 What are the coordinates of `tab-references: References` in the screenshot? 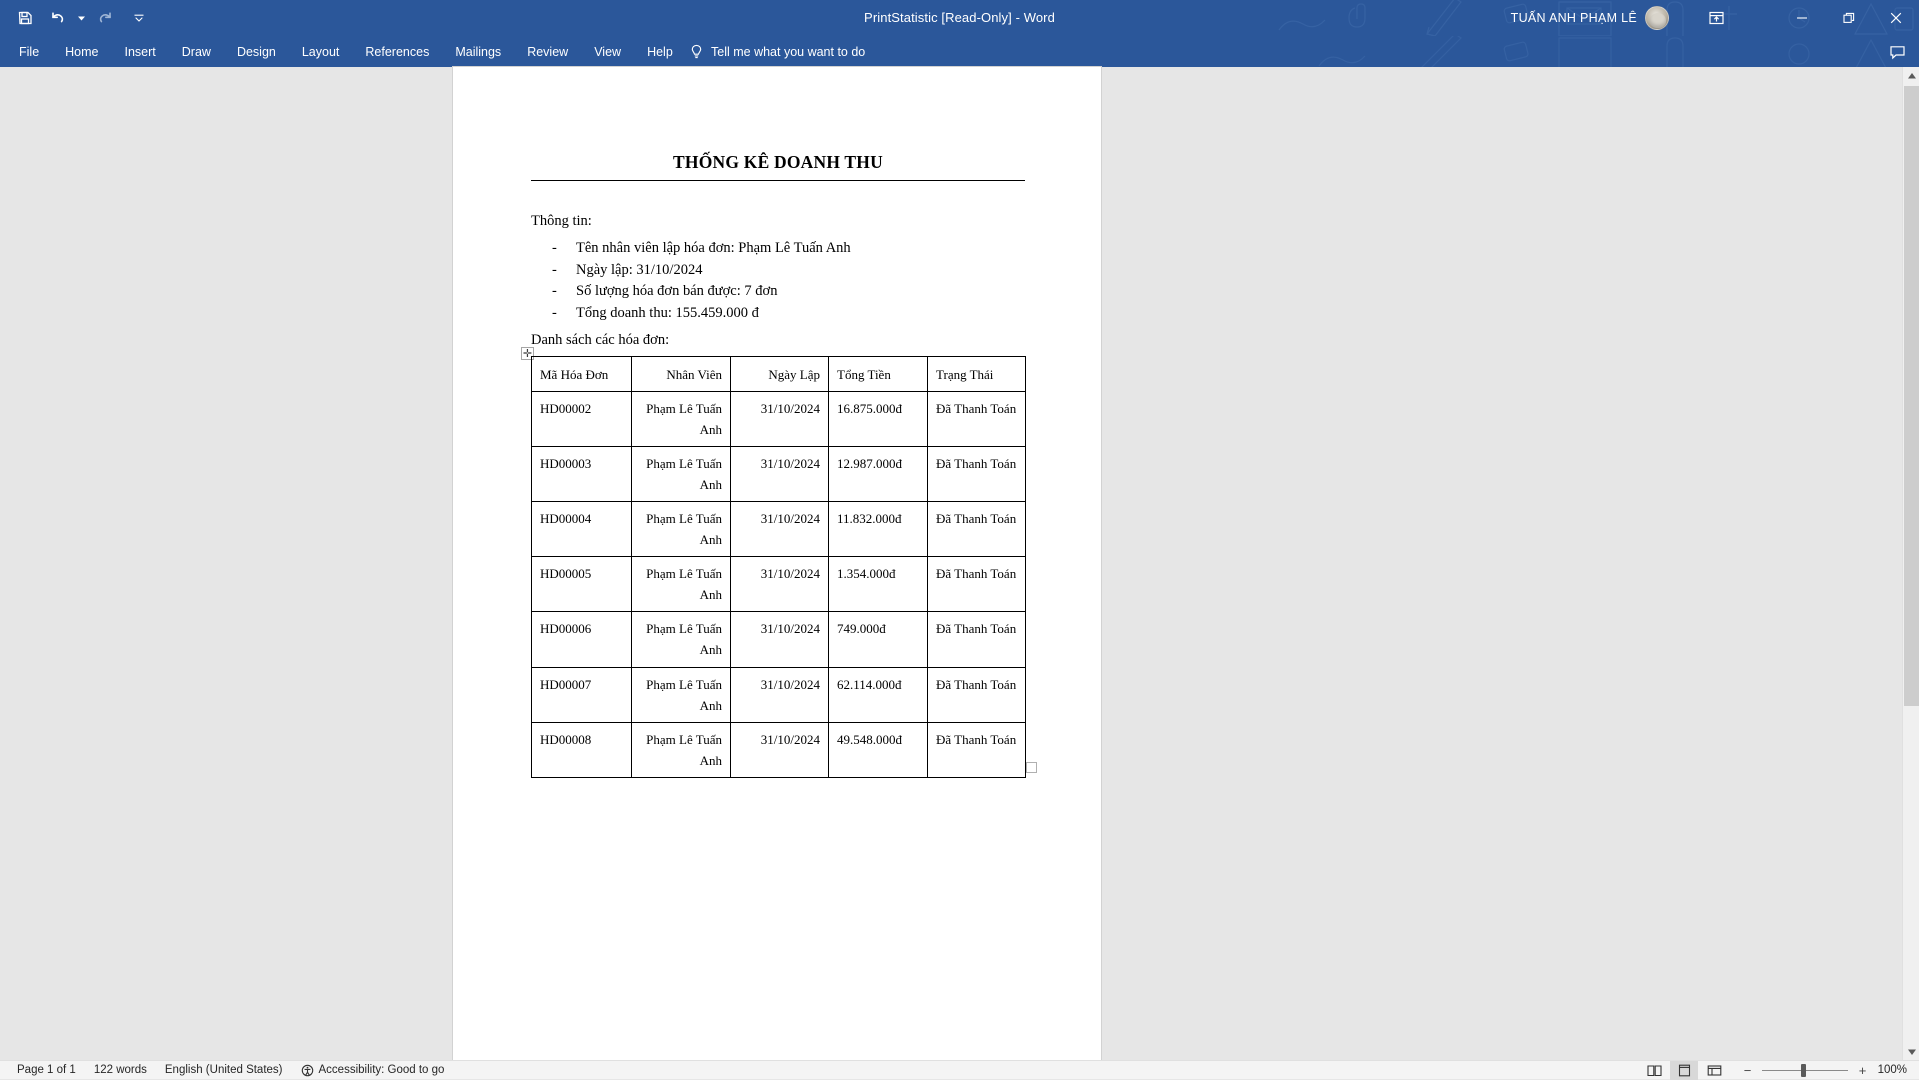 It's located at (397, 51).